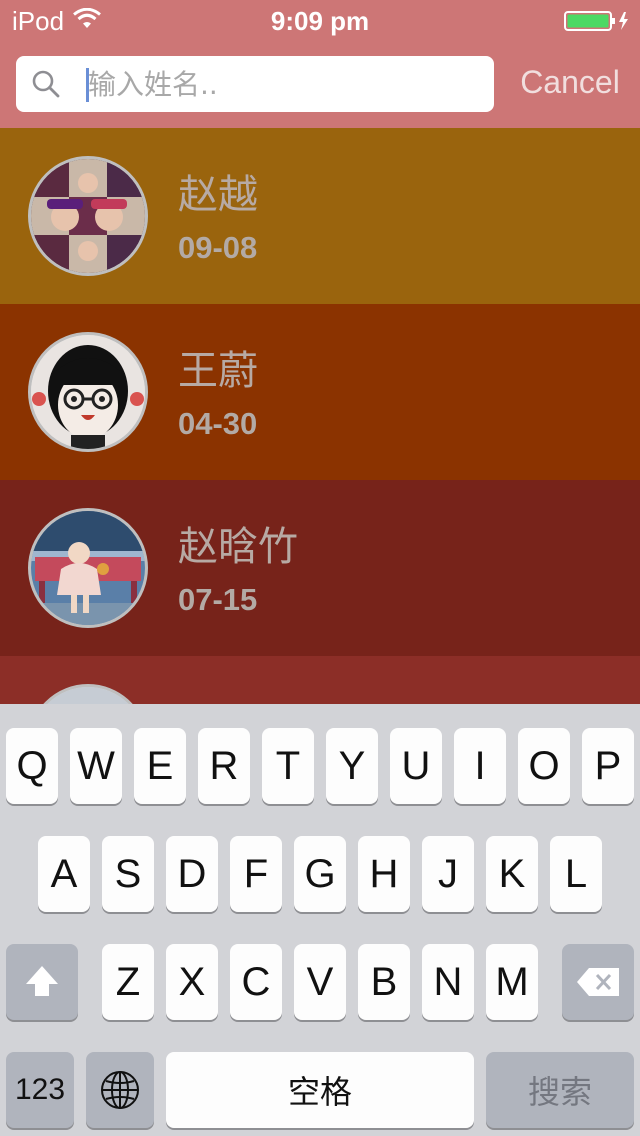 Image resolution: width=640 pixels, height=1136 pixels. What do you see at coordinates (218, 599) in the screenshot?
I see `contact-date: 07-15` at bounding box center [218, 599].